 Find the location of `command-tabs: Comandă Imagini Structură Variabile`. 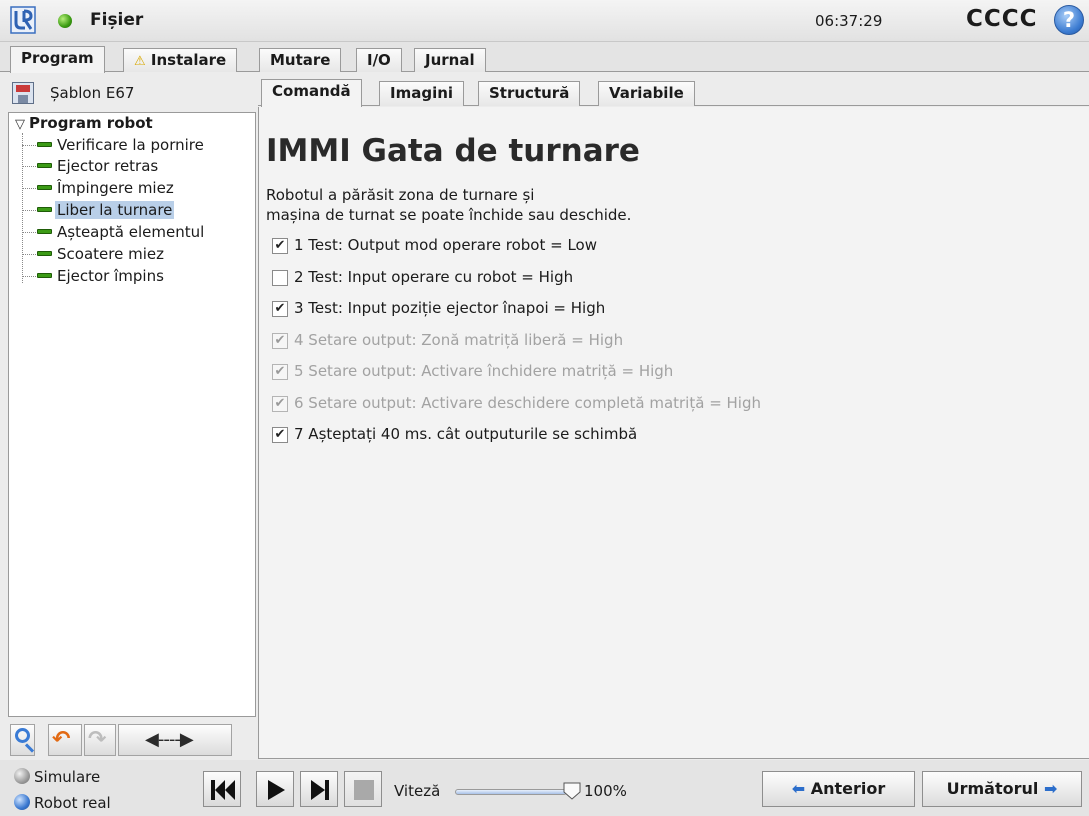

command-tabs: Comandă Imagini Structură Variabile is located at coordinates (673, 93).